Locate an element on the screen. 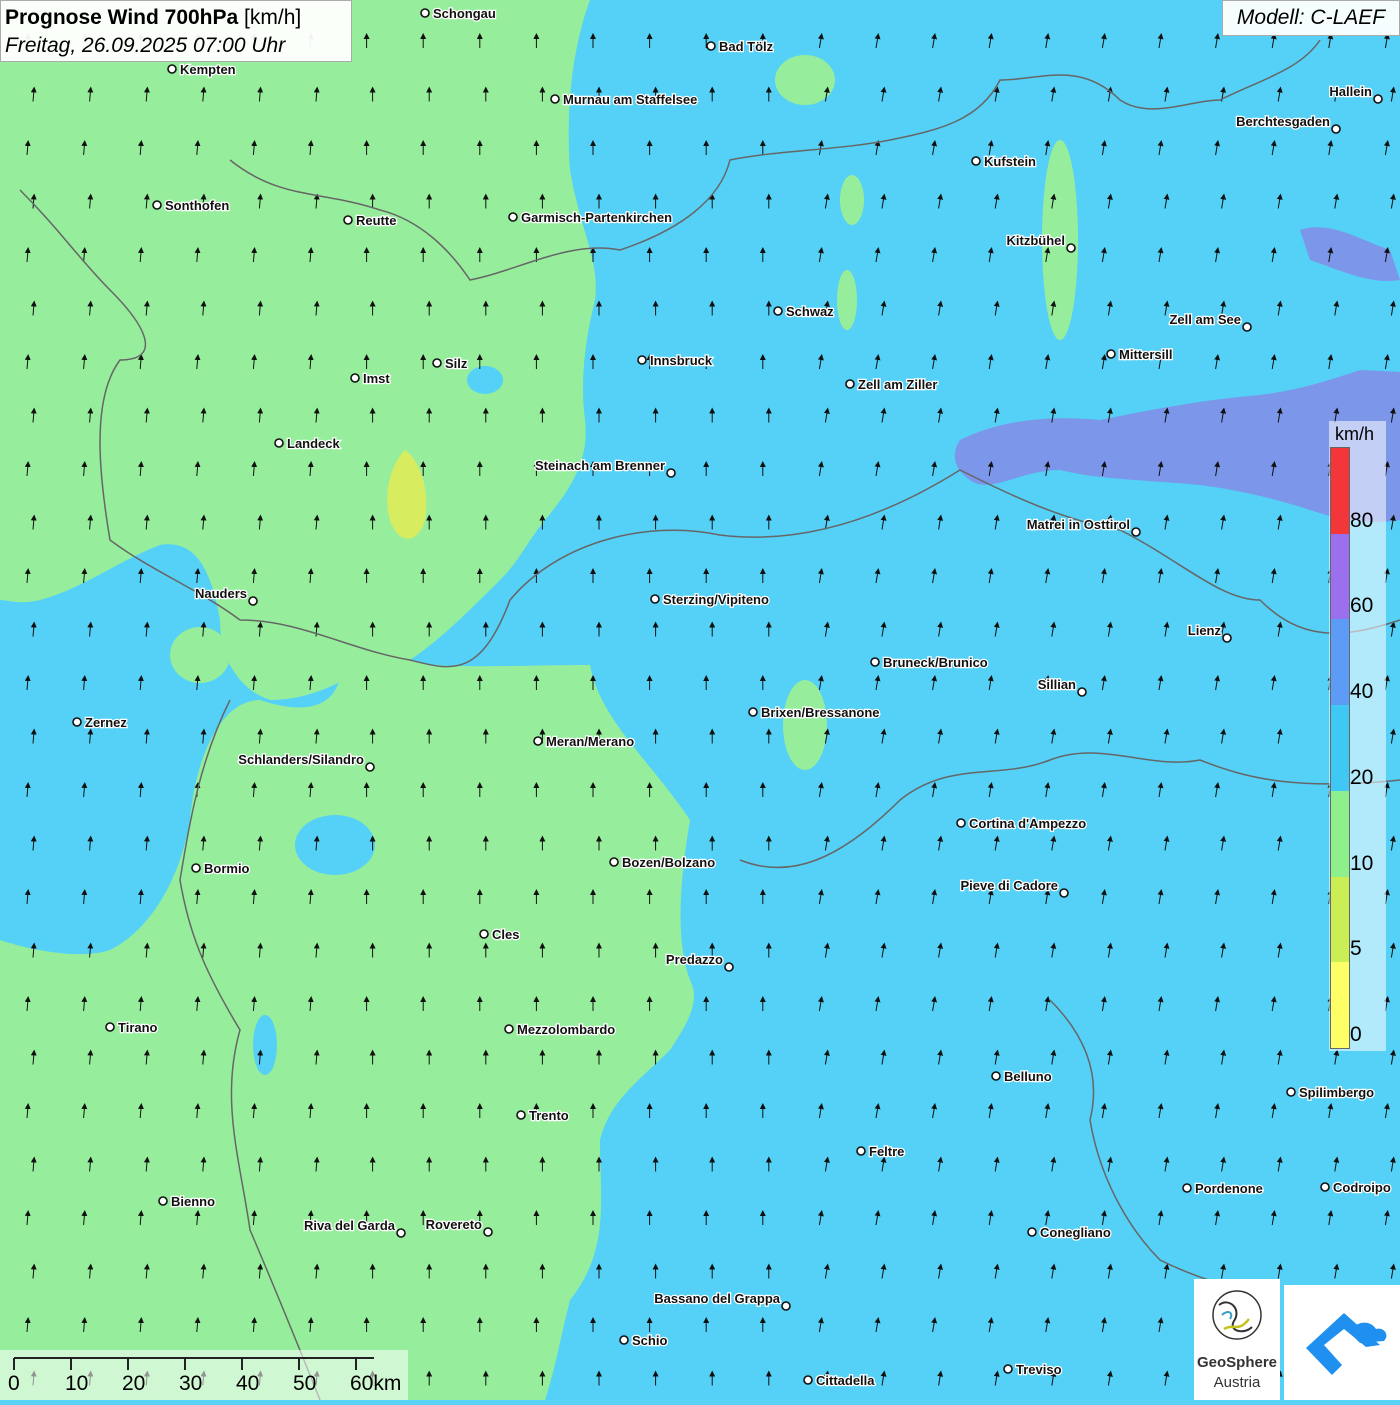  city-label: Schio is located at coordinates (649, 1340).